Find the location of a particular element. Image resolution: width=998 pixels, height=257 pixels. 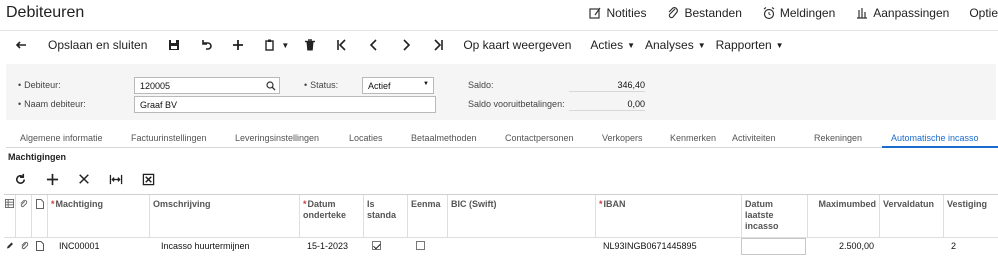

customizations-link: Aanpassingen is located at coordinates (902, 13).